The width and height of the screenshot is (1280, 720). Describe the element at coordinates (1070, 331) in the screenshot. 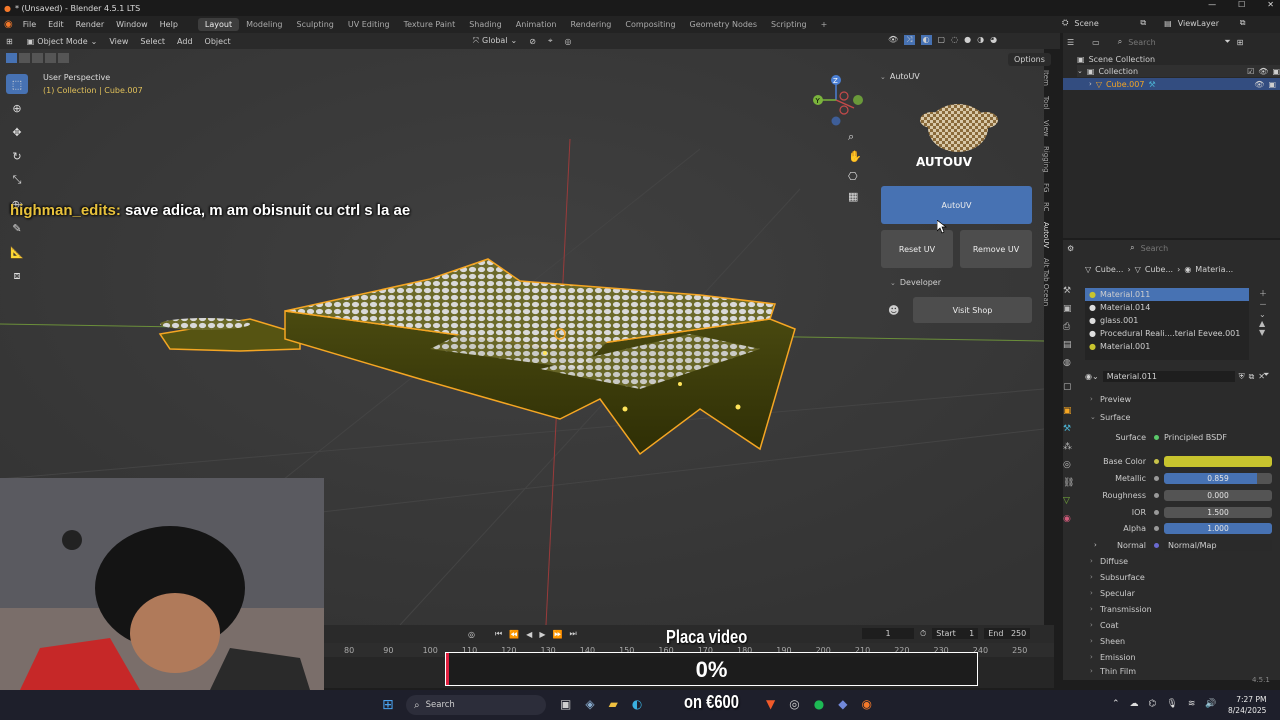

I see `output-tab-icon: ⎙` at that location.